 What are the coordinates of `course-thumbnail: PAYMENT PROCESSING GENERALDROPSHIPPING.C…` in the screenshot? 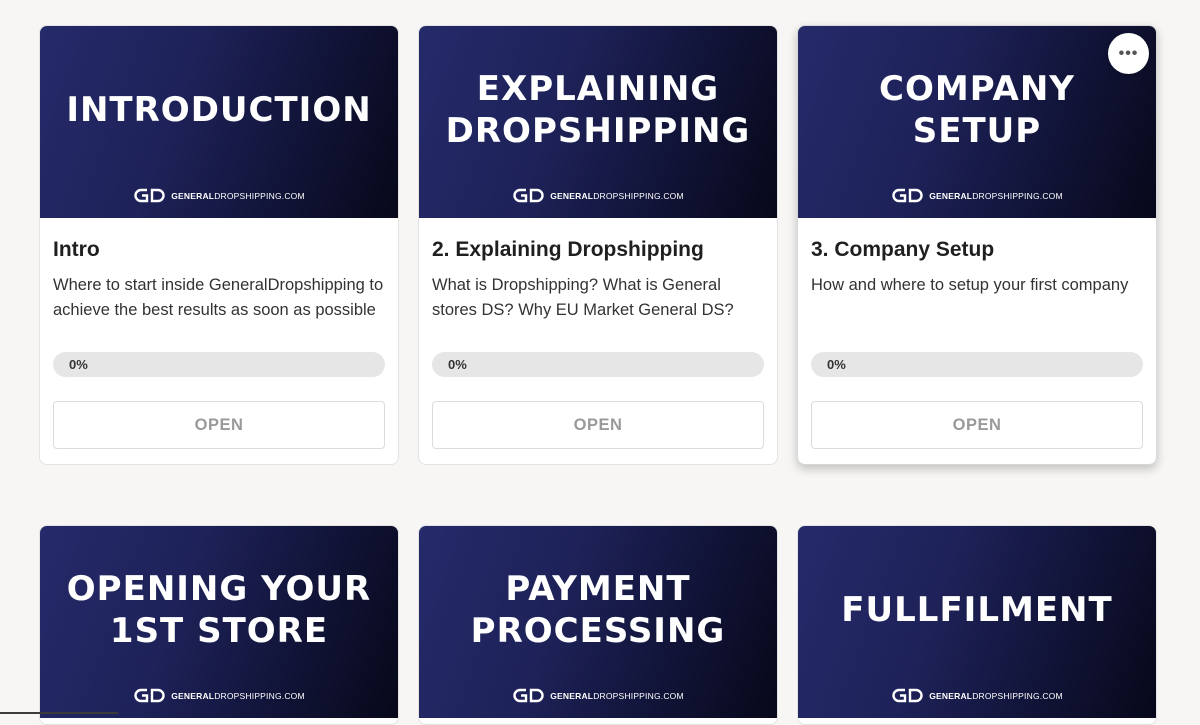 It's located at (598, 622).